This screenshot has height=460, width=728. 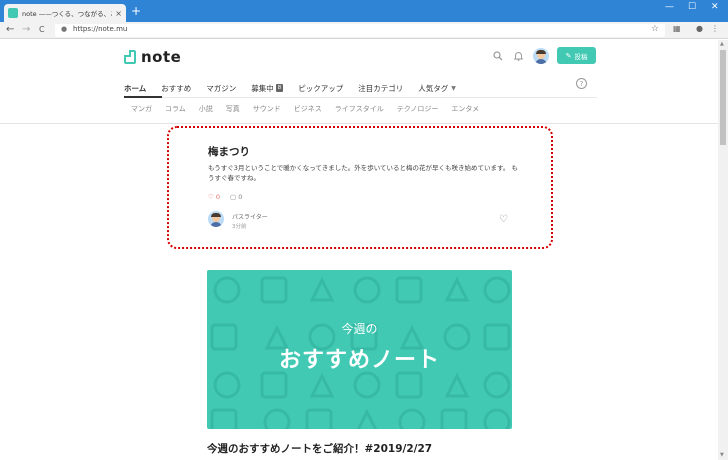 I want to click on user-avatar, so click(x=541, y=56).